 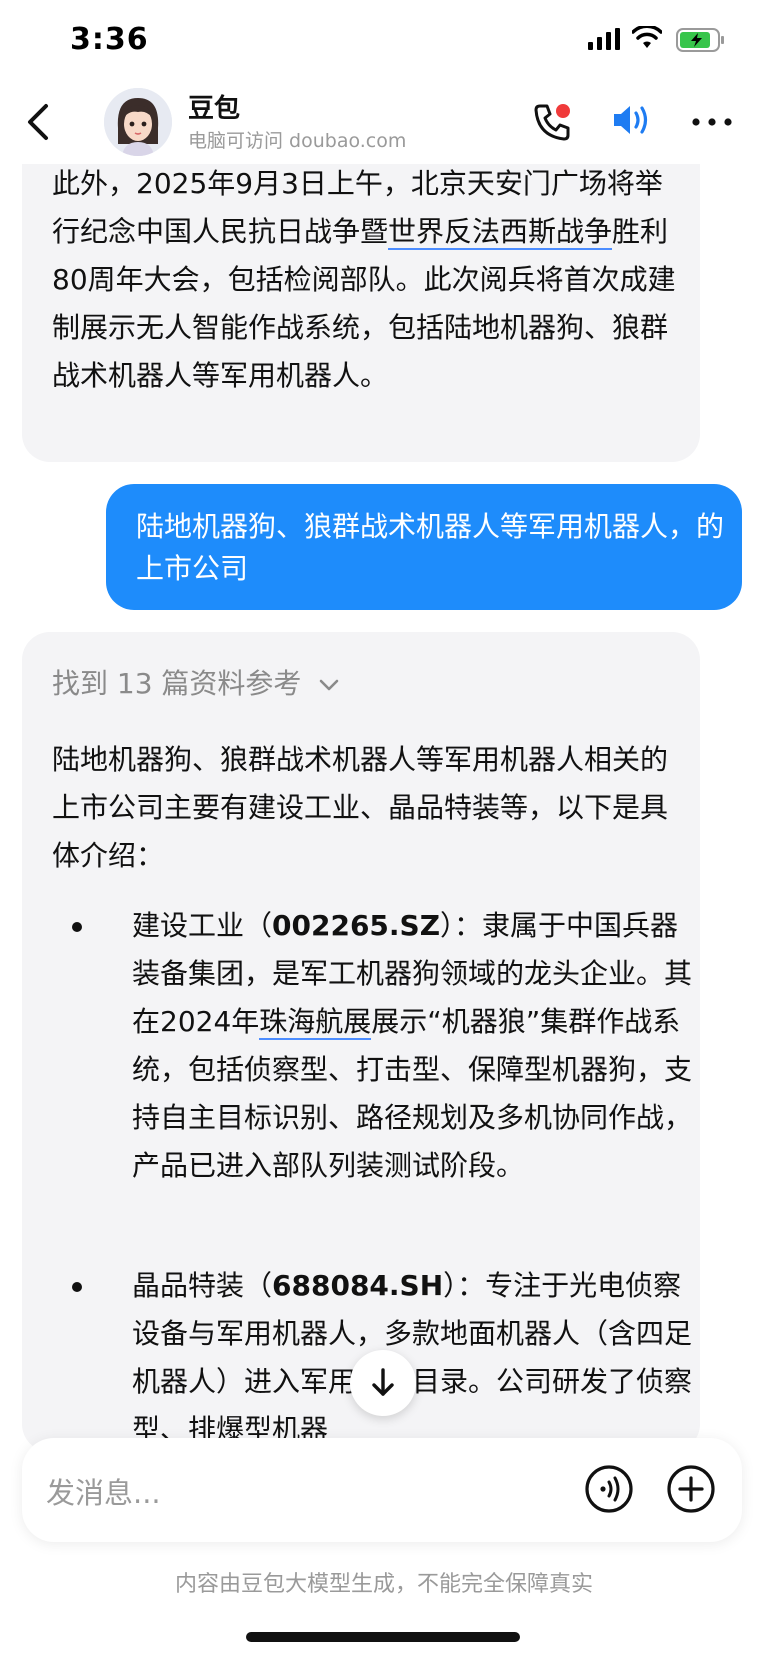 What do you see at coordinates (632, 120) in the screenshot?
I see `speaker-icon` at bounding box center [632, 120].